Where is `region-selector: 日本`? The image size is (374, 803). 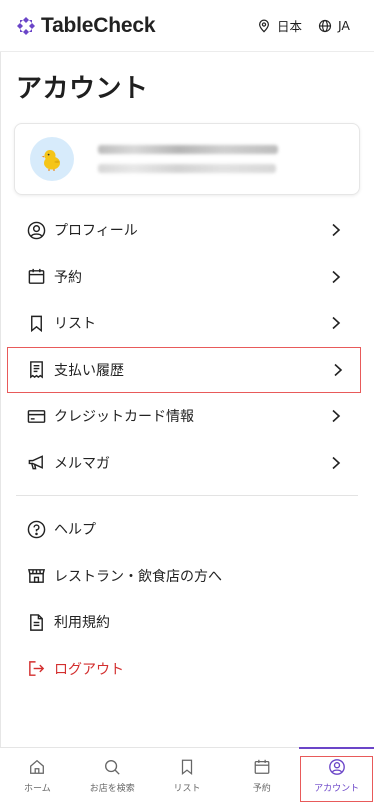 region-selector: 日本 is located at coordinates (279, 25).